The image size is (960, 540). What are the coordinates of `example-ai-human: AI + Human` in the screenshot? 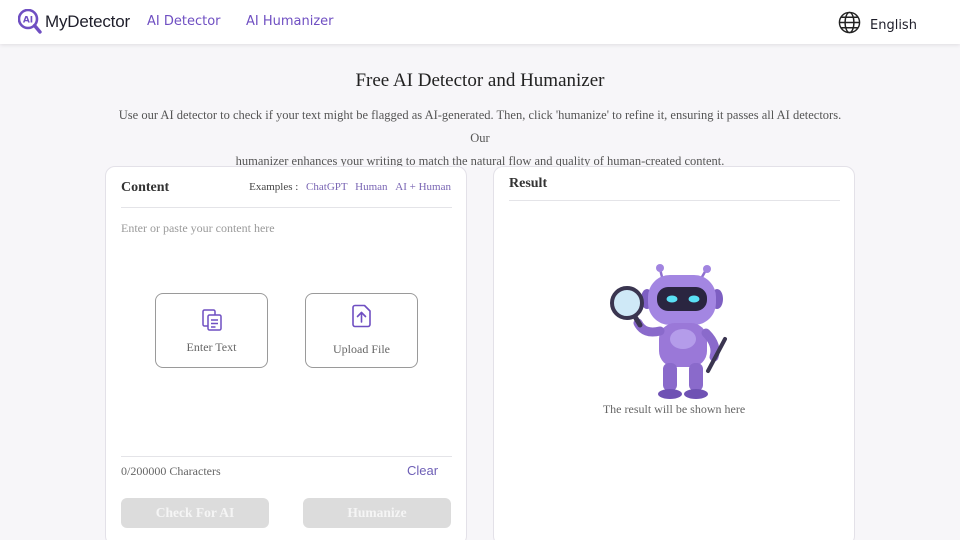 It's located at (423, 187).